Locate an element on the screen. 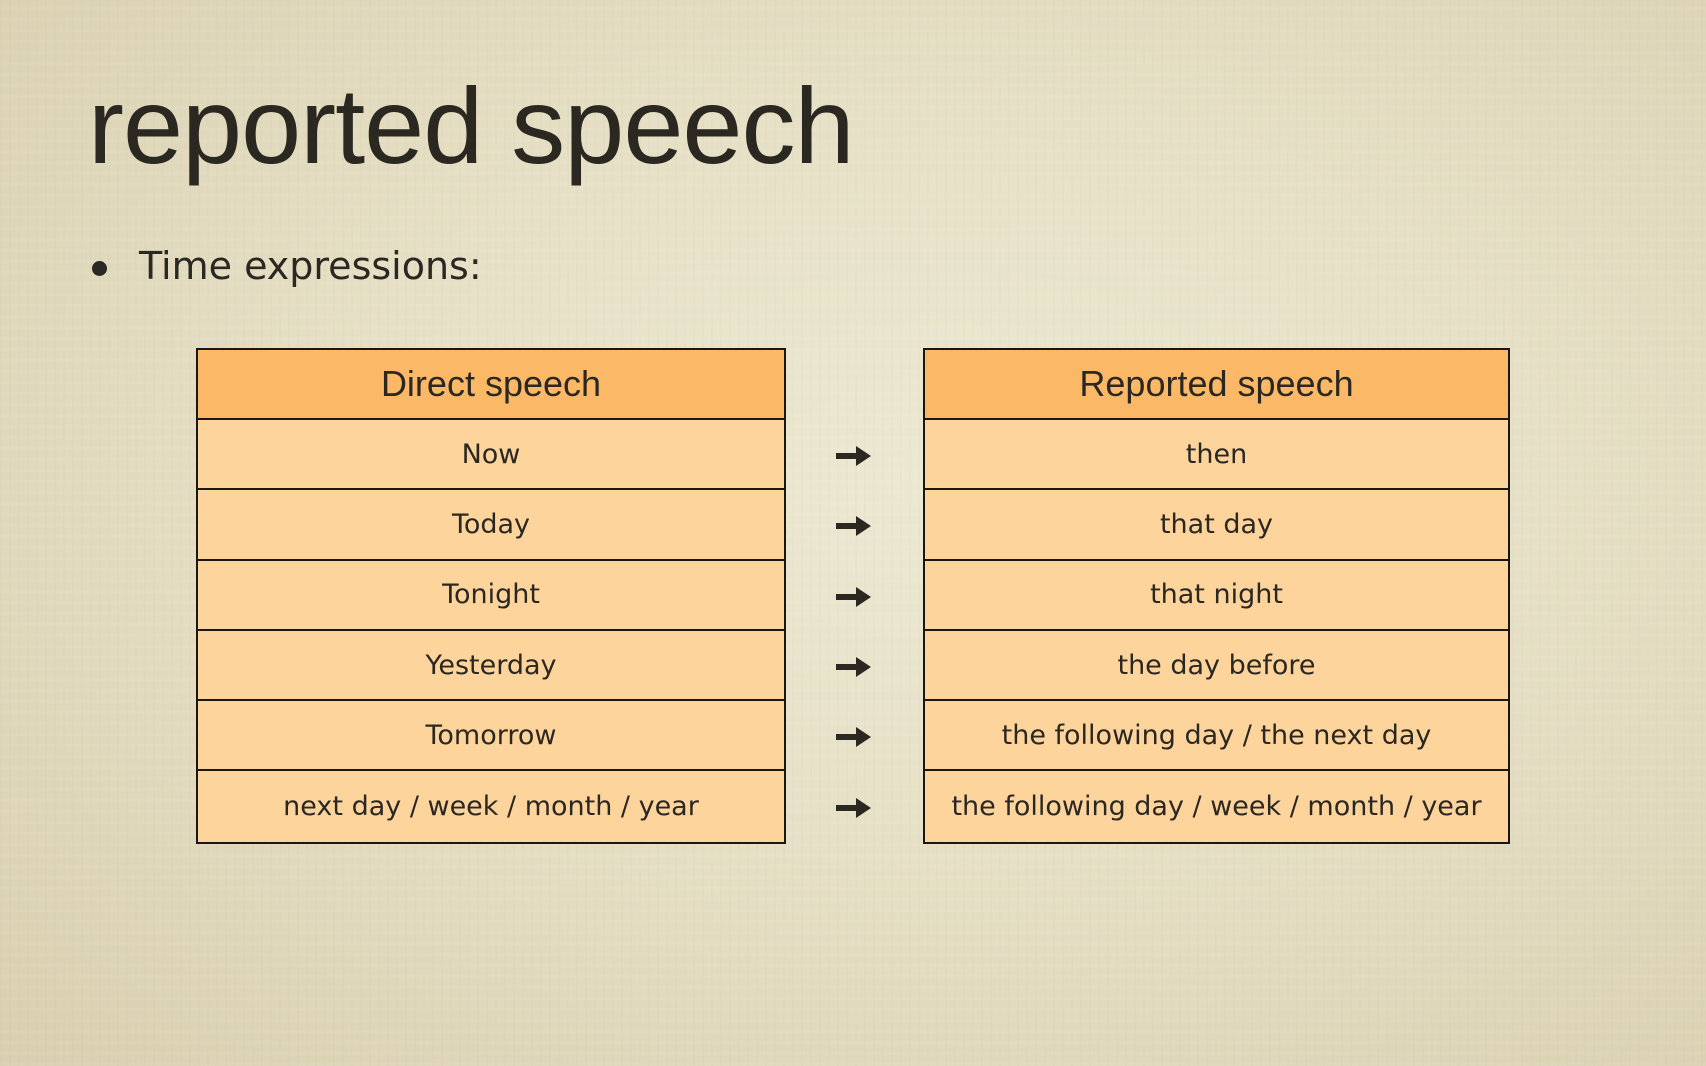 The image size is (1706, 1066). direct-cell: next day / week / month / year is located at coordinates (491, 806).